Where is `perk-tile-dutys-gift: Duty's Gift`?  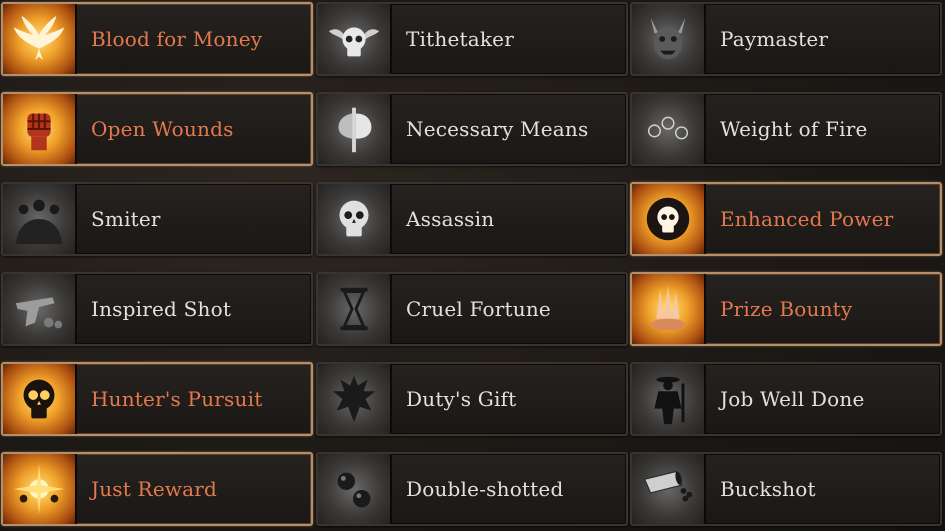
perk-tile-dutys-gift: Duty's Gift is located at coordinates (472, 399).